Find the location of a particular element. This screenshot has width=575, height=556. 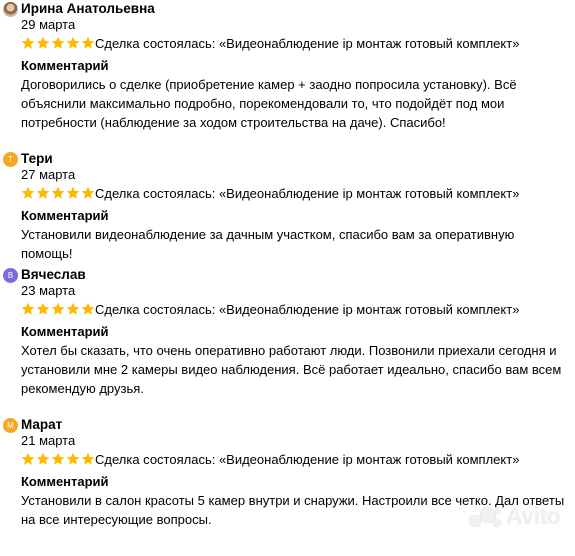

avatar-letter: Т is located at coordinates (10, 159).